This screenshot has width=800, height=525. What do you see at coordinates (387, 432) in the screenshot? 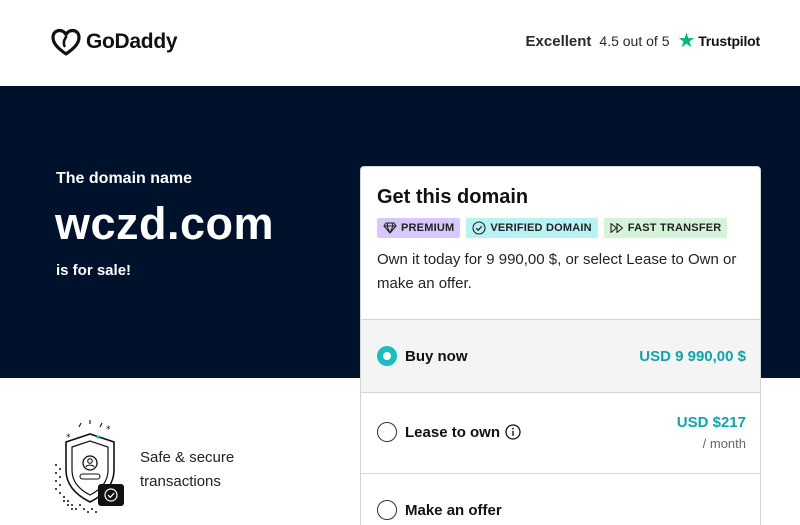
I see `lease-radio` at bounding box center [387, 432].